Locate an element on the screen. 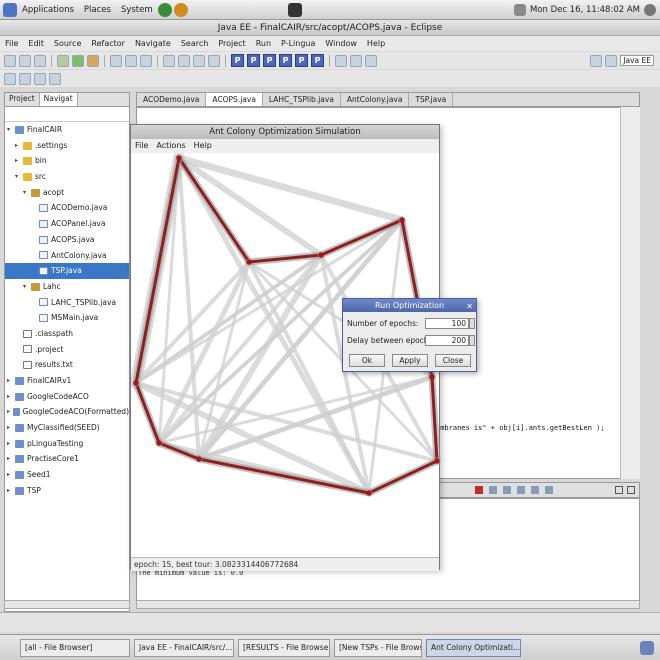 This screenshot has height=660, width=660. scroll-lock-icon is located at coordinates (521, 490).